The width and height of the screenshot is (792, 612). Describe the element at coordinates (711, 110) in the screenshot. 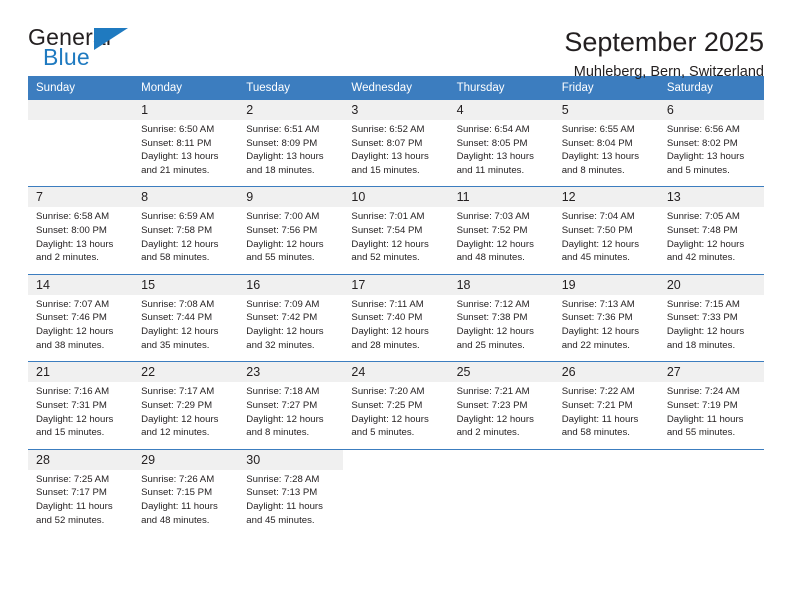

I see `day-number: 6` at that location.